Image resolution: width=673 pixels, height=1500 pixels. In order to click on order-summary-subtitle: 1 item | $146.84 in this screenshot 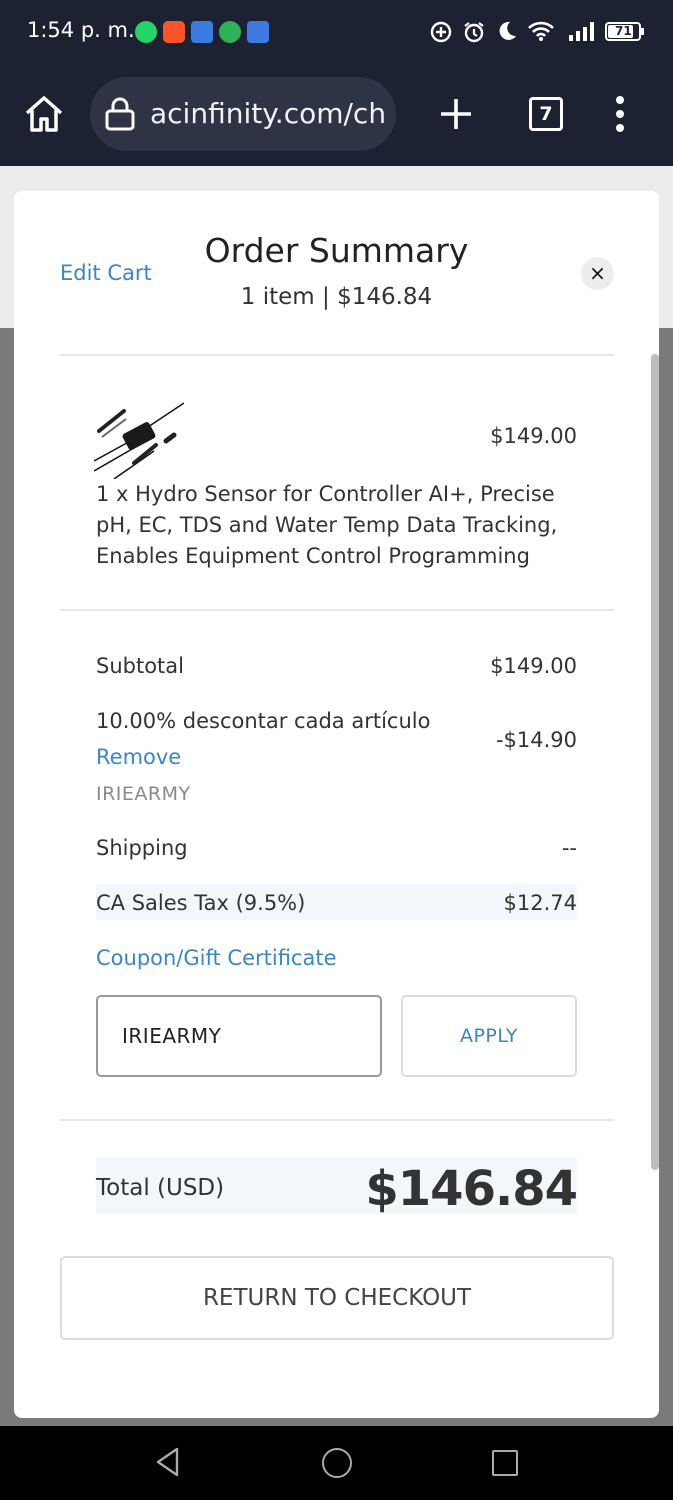, I will do `click(336, 297)`.